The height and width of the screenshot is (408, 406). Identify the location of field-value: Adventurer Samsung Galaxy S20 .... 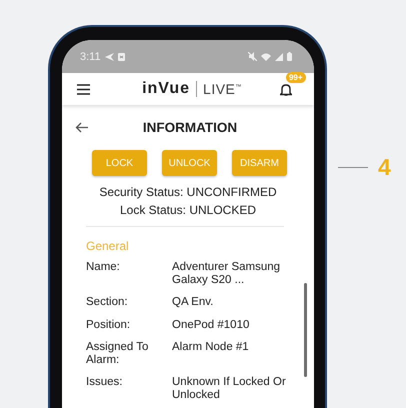
(227, 273).